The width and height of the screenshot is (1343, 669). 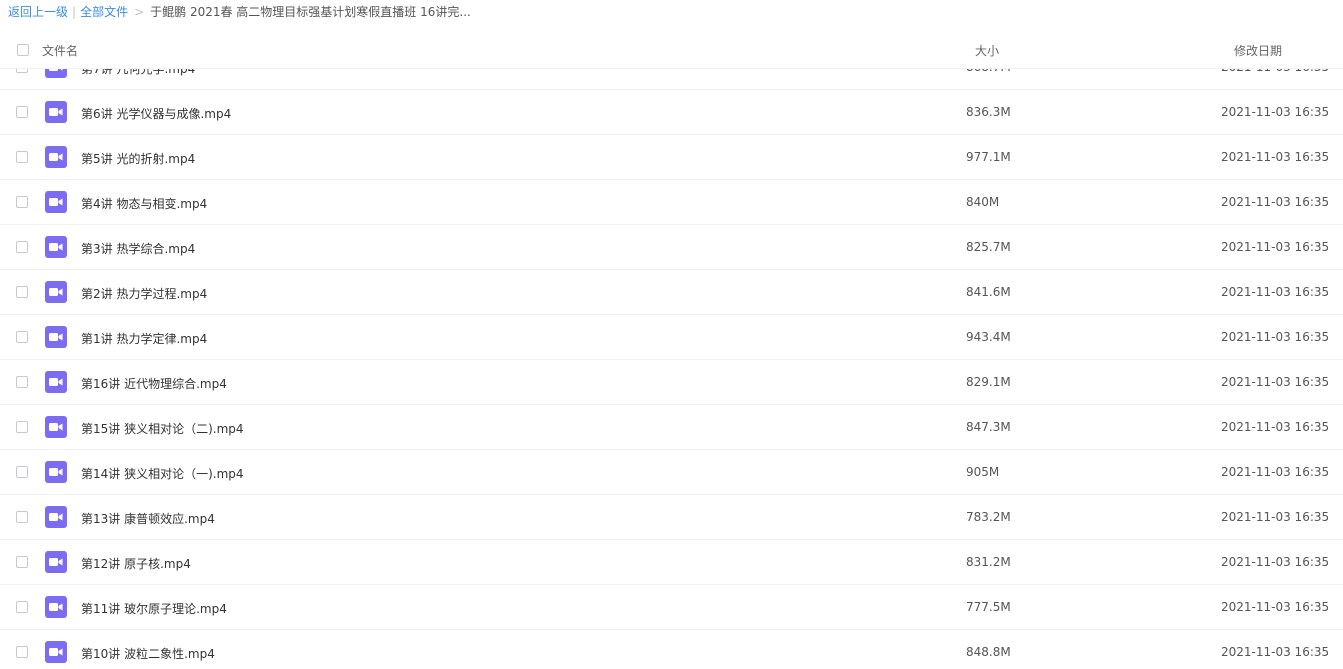 What do you see at coordinates (988, 607) in the screenshot?
I see `file-size: 777.5M` at bounding box center [988, 607].